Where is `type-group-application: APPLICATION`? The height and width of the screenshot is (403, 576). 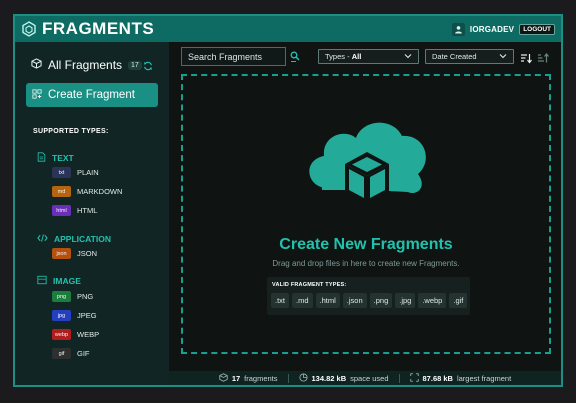
type-group-application: APPLICATION is located at coordinates (74, 239).